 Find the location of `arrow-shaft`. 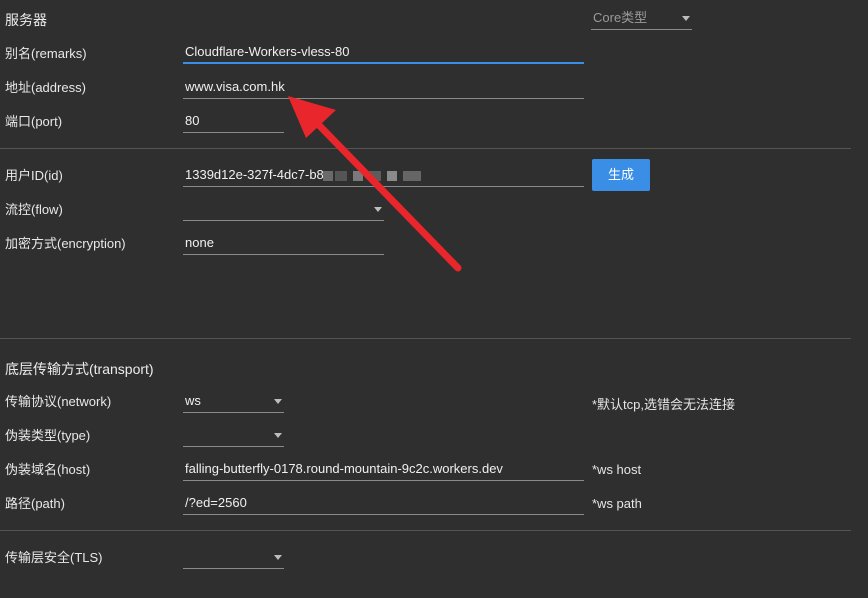

arrow-shaft is located at coordinates (385, 193).